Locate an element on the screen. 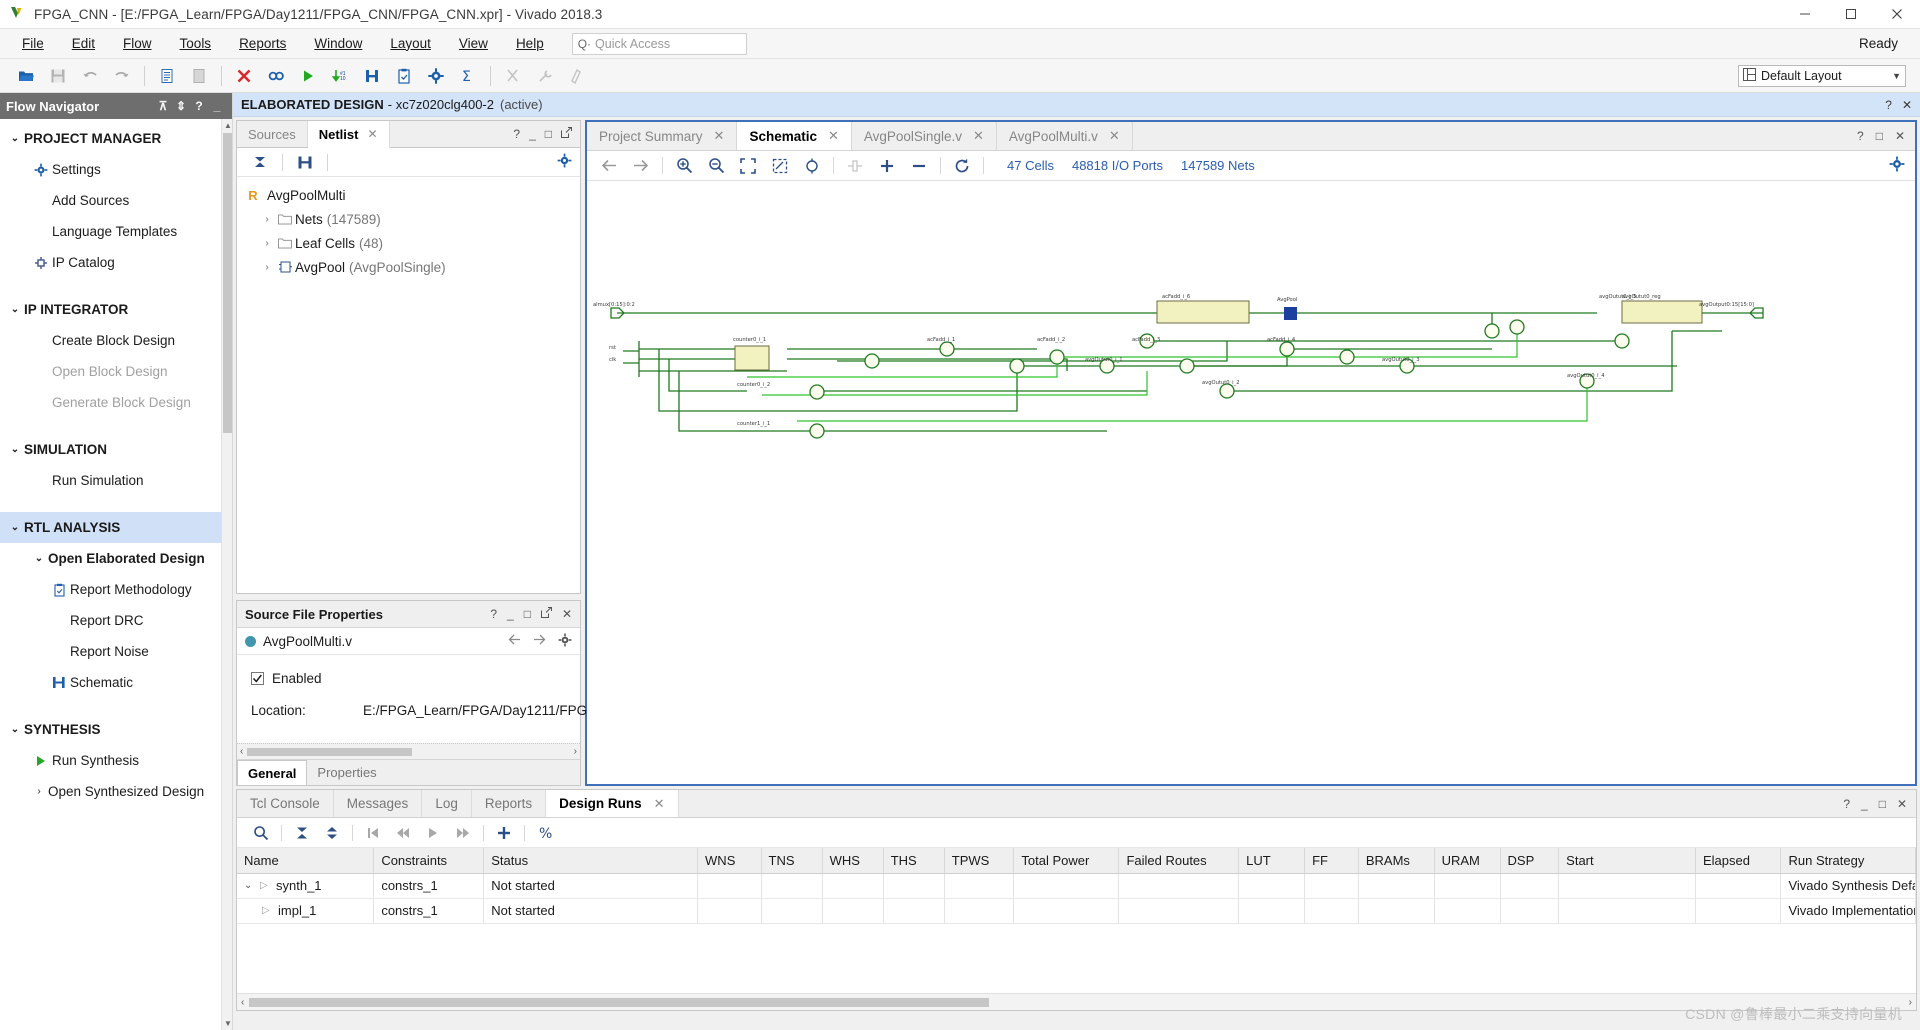 The height and width of the screenshot is (1030, 1920). open-folder-icon is located at coordinates (26, 76).